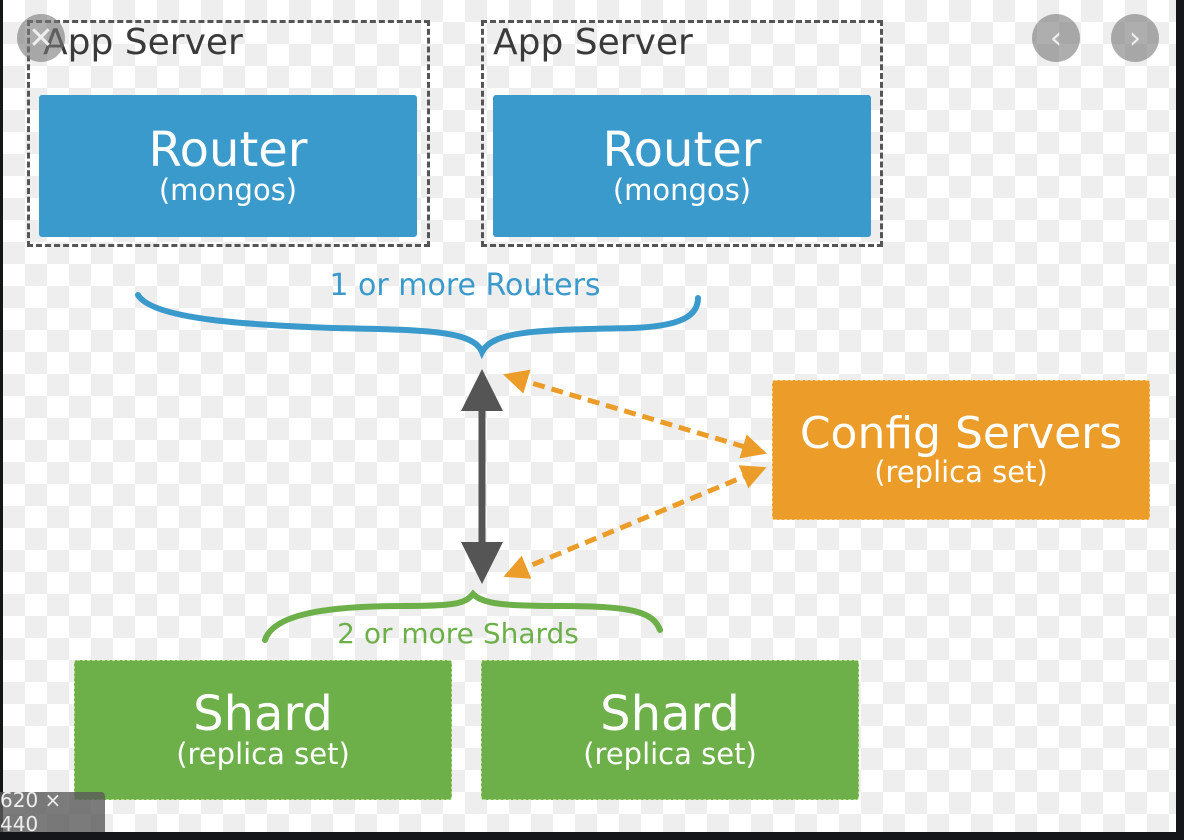 This screenshot has height=840, width=1184. I want to click on routers-brace, so click(418, 326).